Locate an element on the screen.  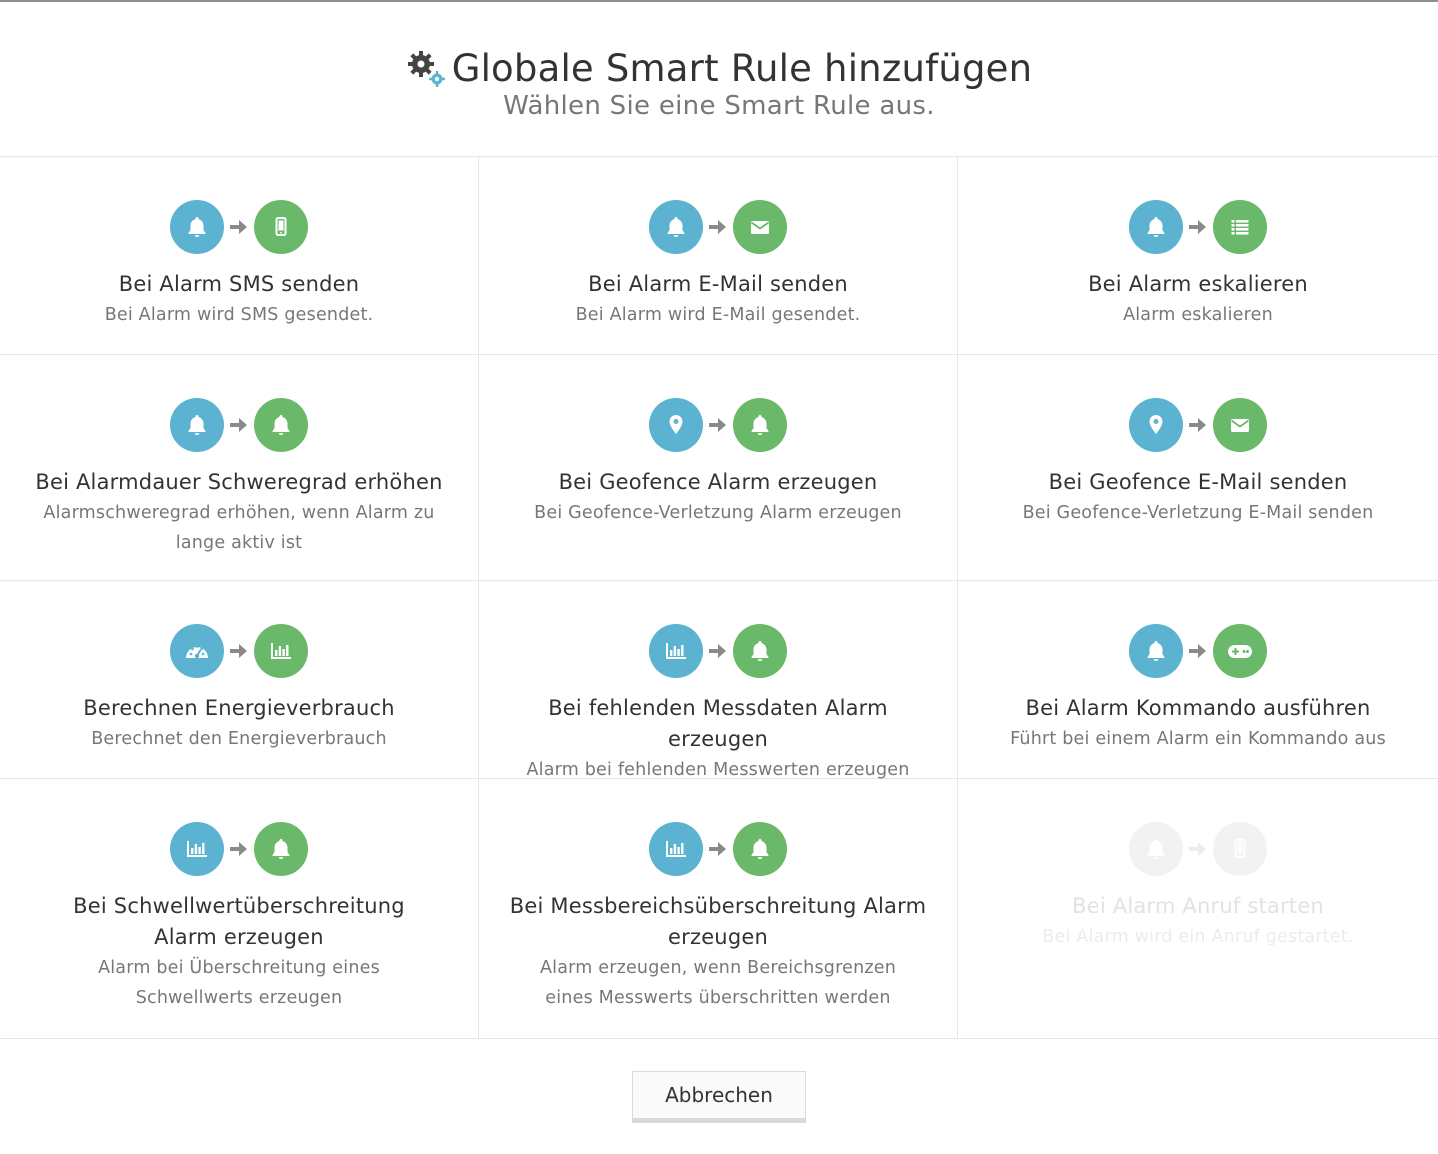
rule-title: Bei fehlenden Messdaten Alarm erzeugen is located at coordinates (718, 723).